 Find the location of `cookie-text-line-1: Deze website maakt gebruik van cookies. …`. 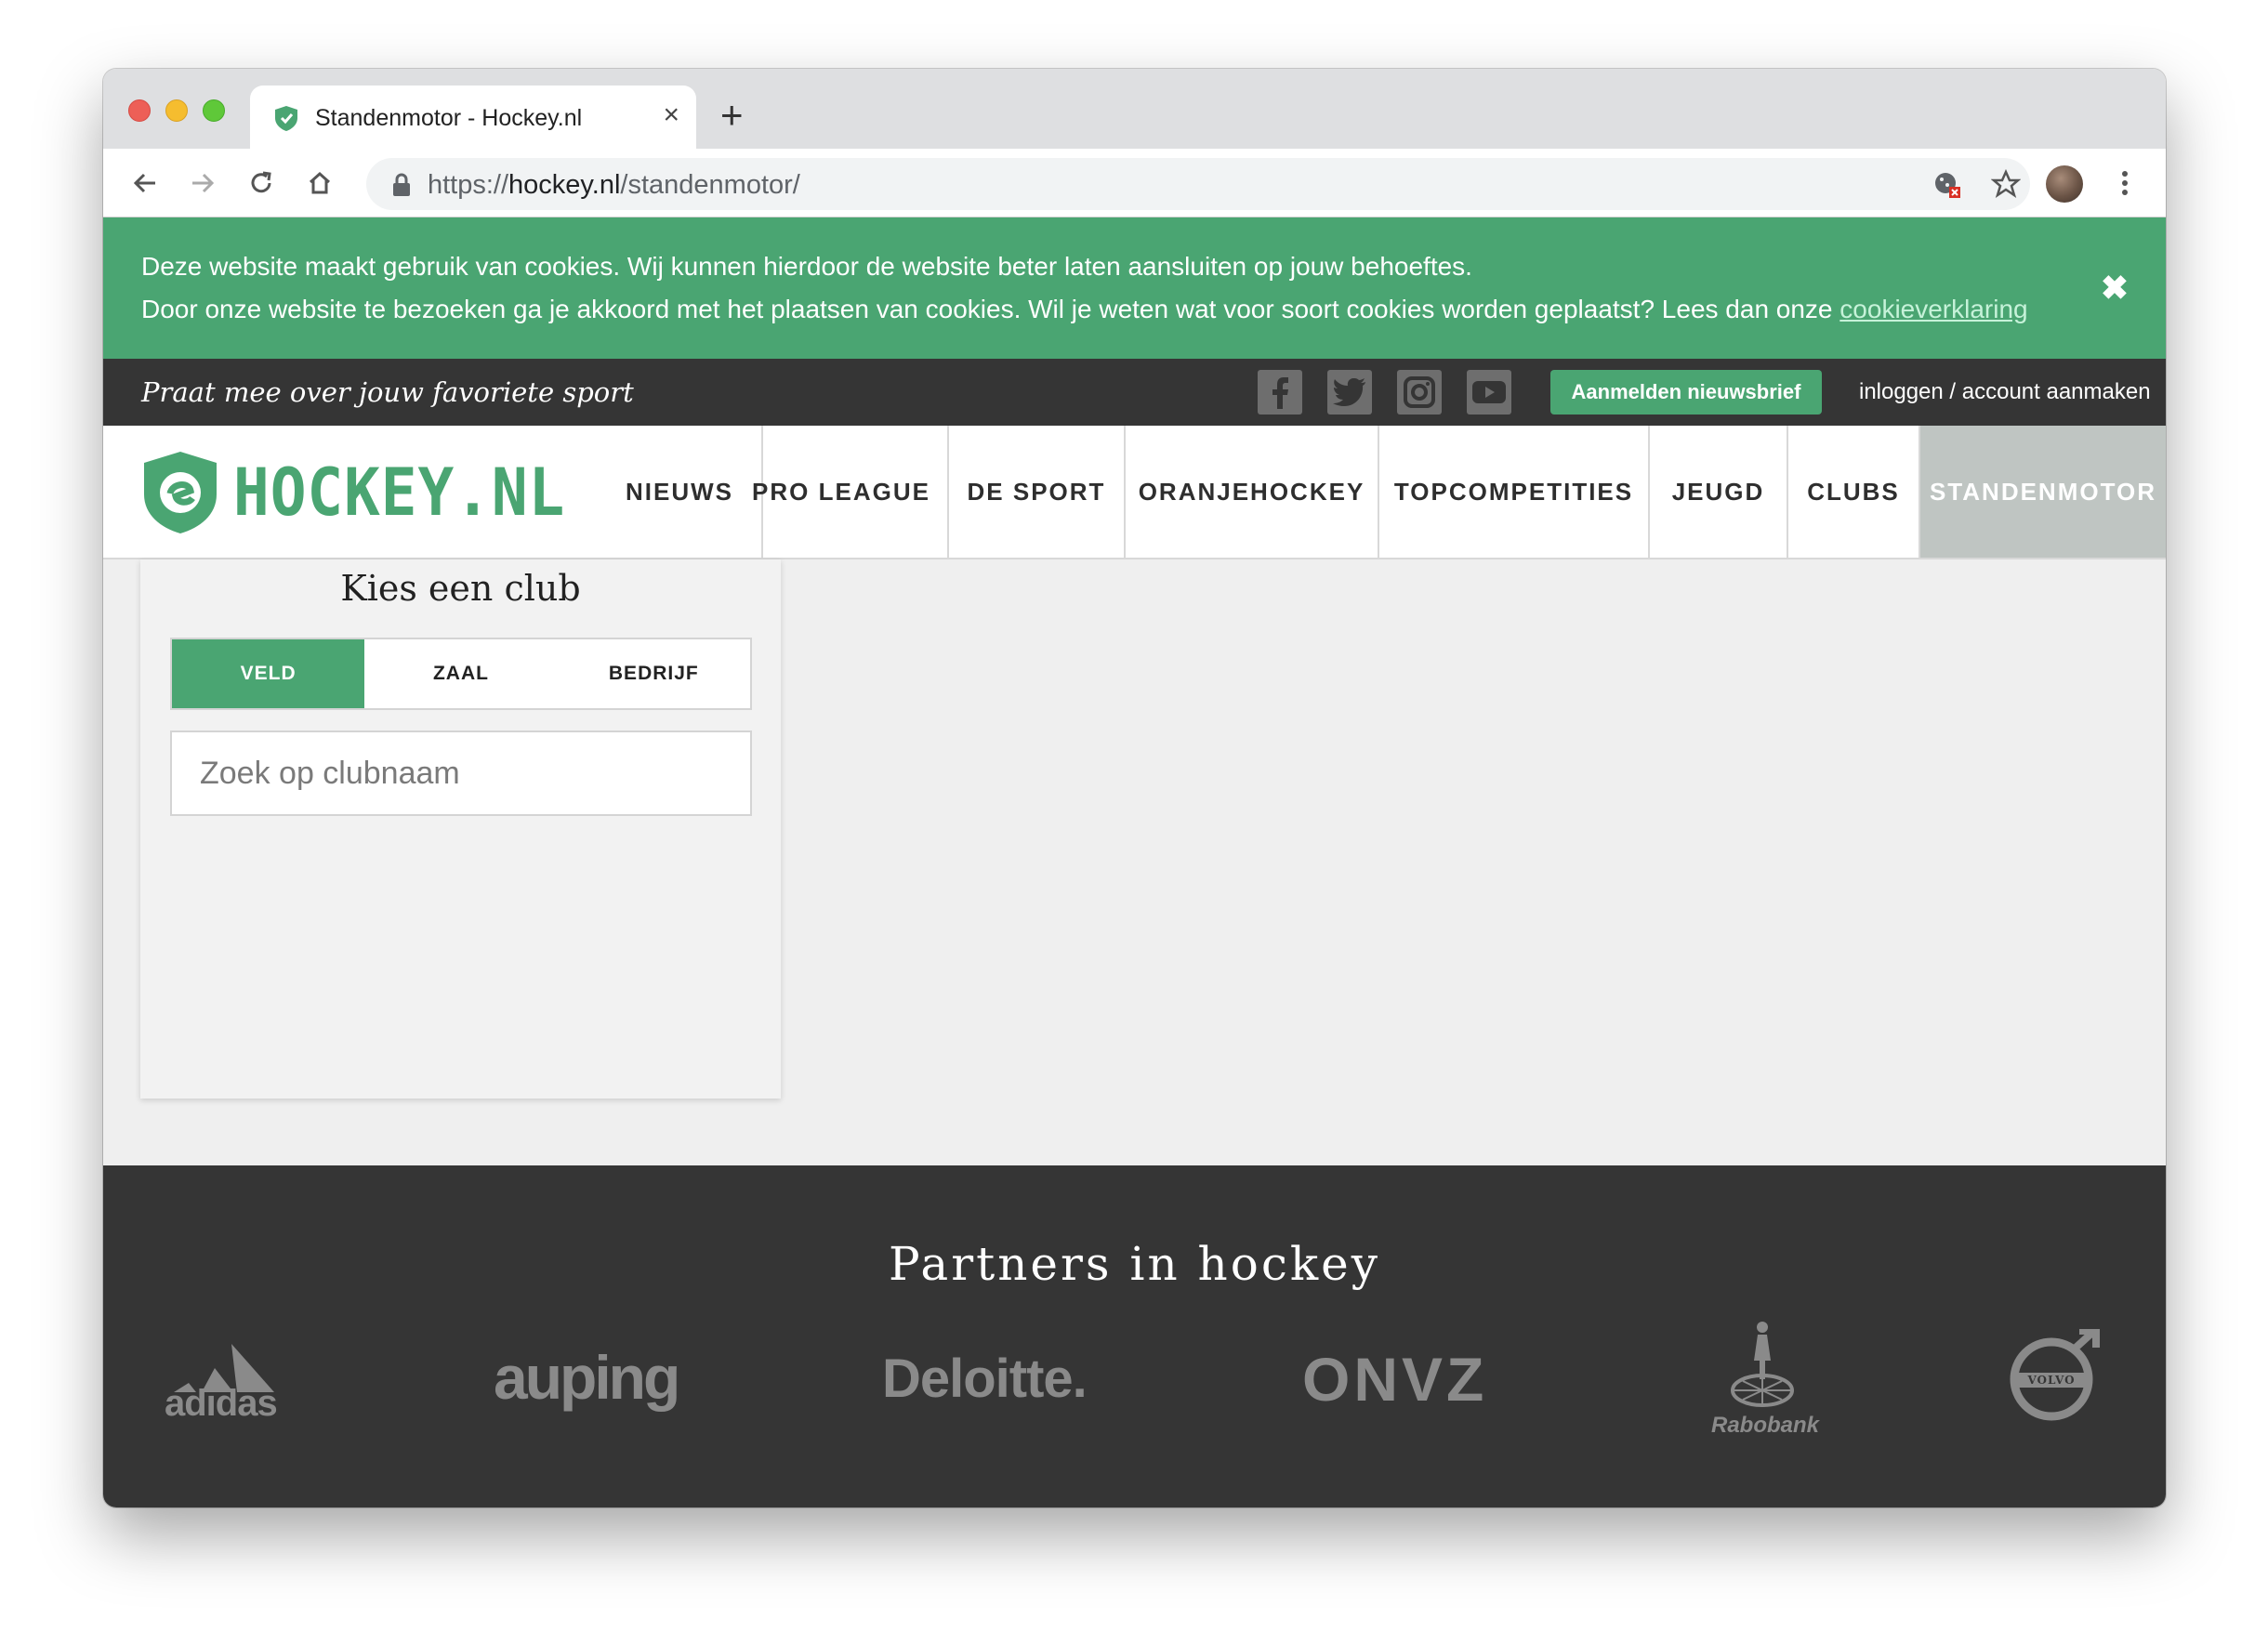

cookie-text-line-1: Deze website maakt gebruik van cookies. … is located at coordinates (807, 267).